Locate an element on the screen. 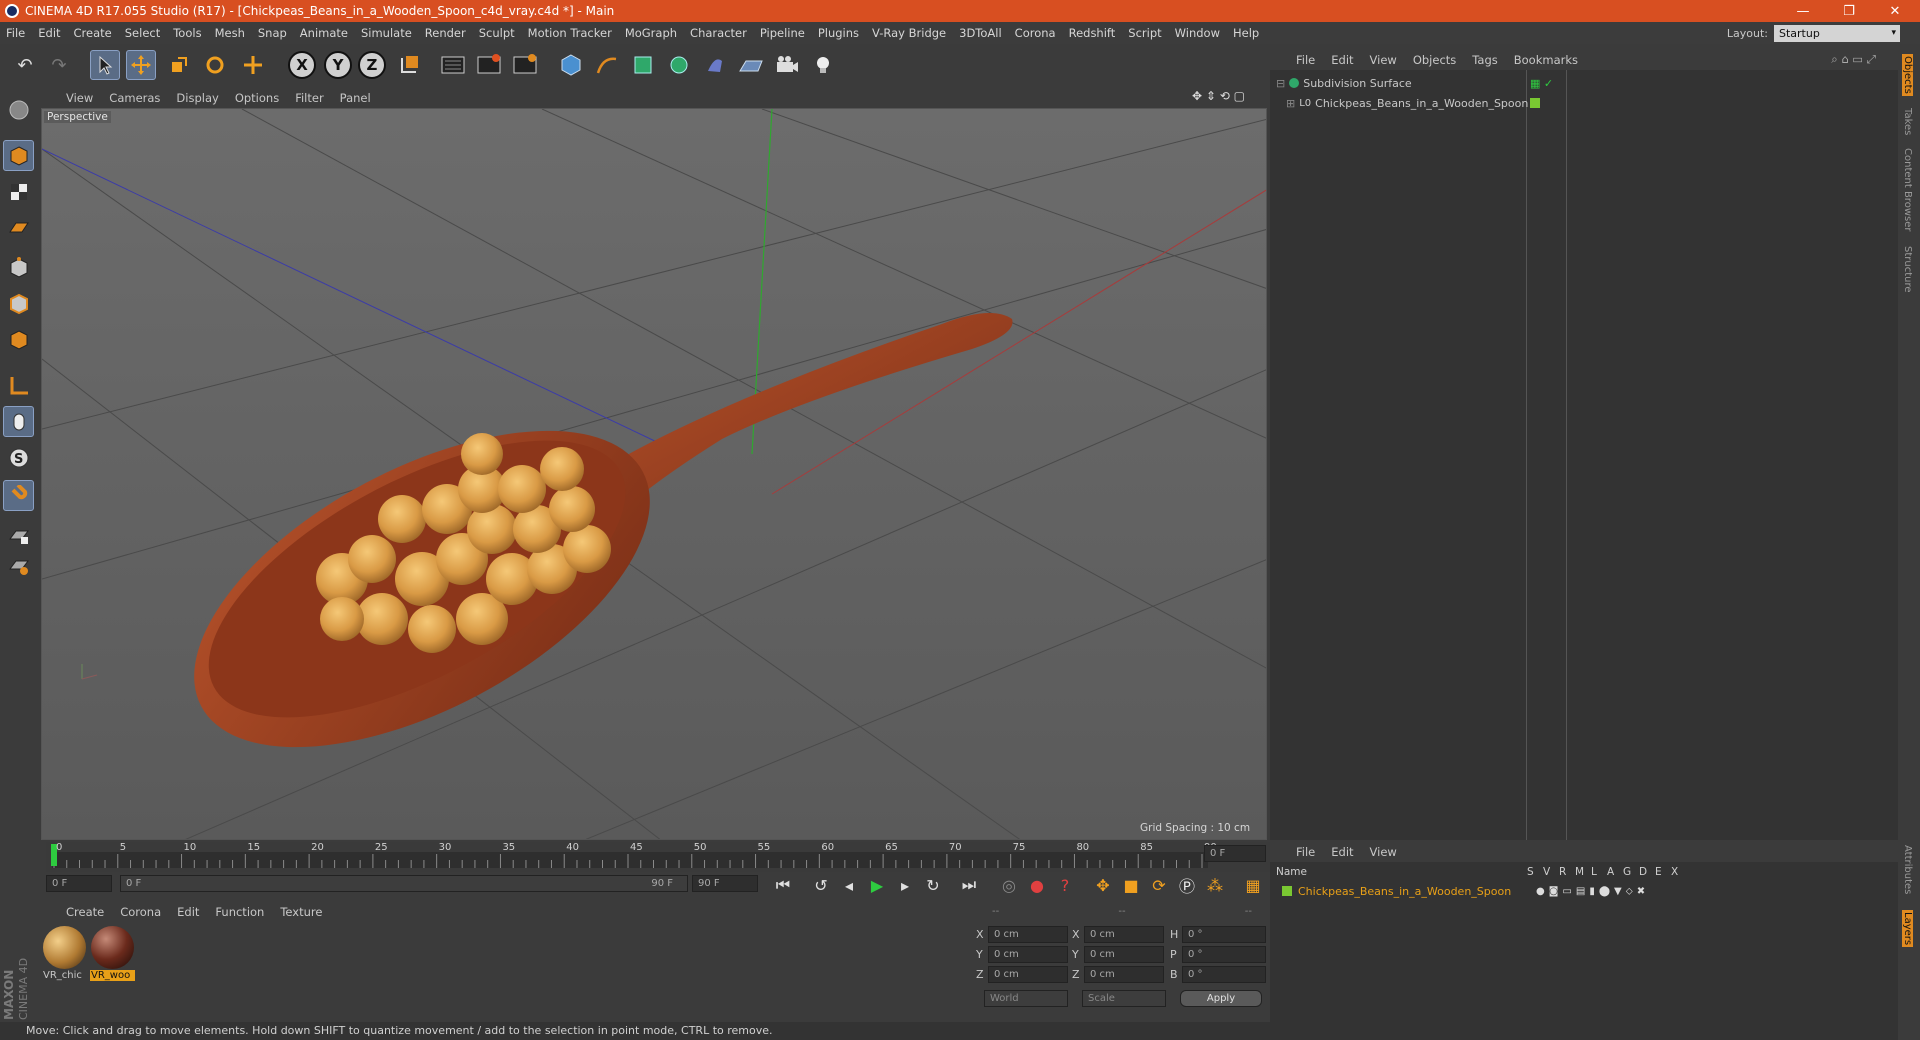 This screenshot has width=1920, height=1040. menu-vray-bridge: V-Ray Bridge is located at coordinates (909, 33).